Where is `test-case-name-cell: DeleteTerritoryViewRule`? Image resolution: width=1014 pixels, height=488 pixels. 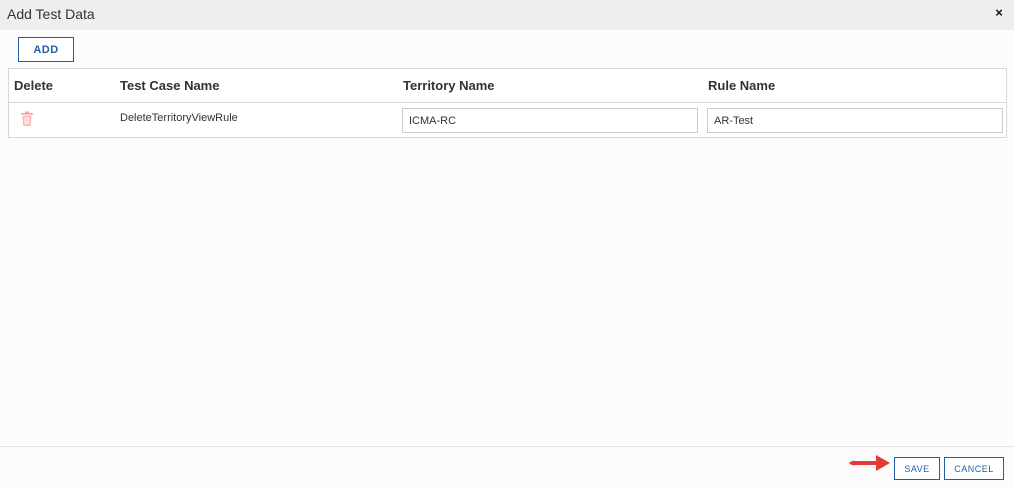 test-case-name-cell: DeleteTerritoryViewRule is located at coordinates (179, 118).